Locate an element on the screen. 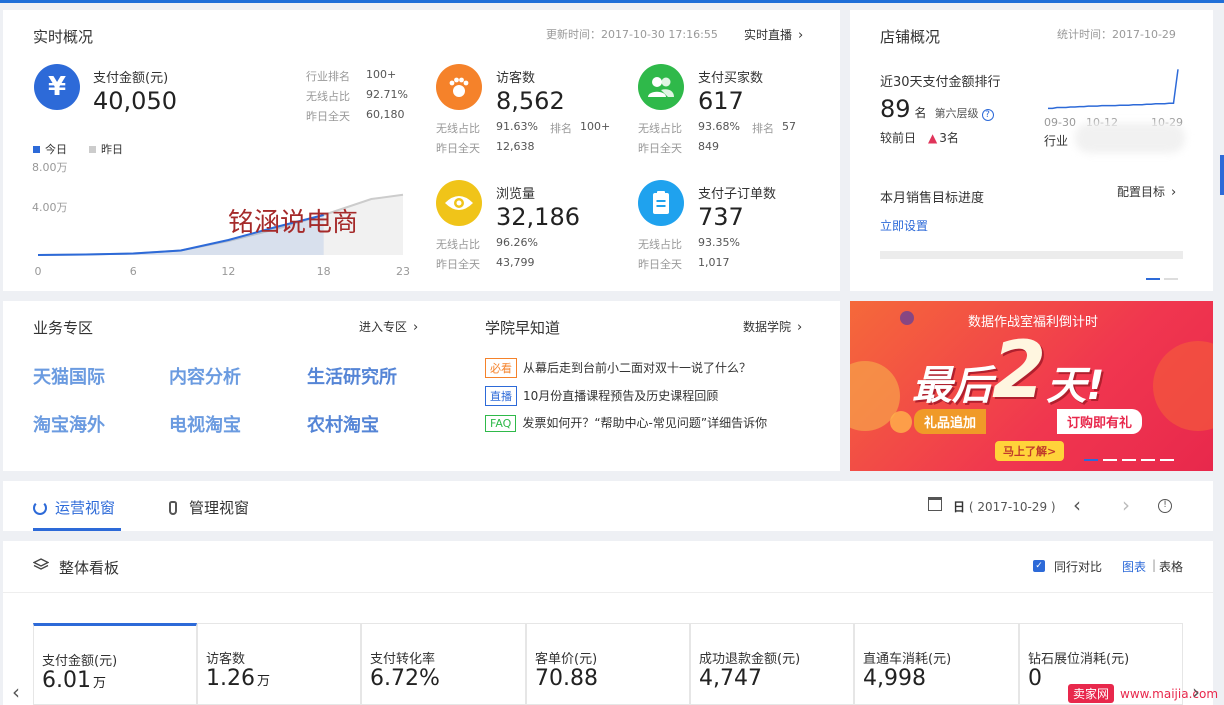 Image resolution: width=1224 pixels, height=705 pixels. buyers-yesterday-value: 849 is located at coordinates (708, 146).